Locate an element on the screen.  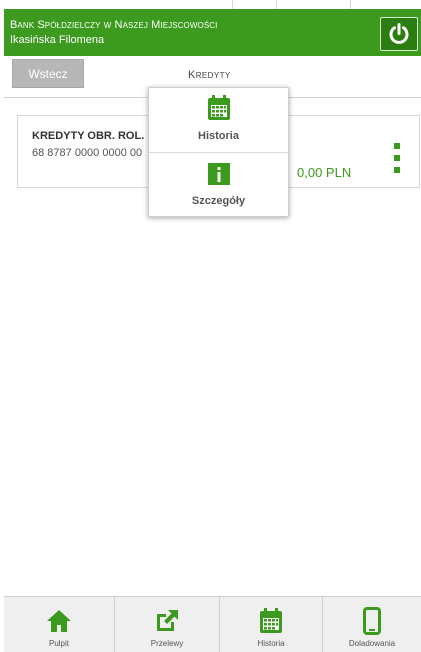
transfer-icon is located at coordinates (167, 620).